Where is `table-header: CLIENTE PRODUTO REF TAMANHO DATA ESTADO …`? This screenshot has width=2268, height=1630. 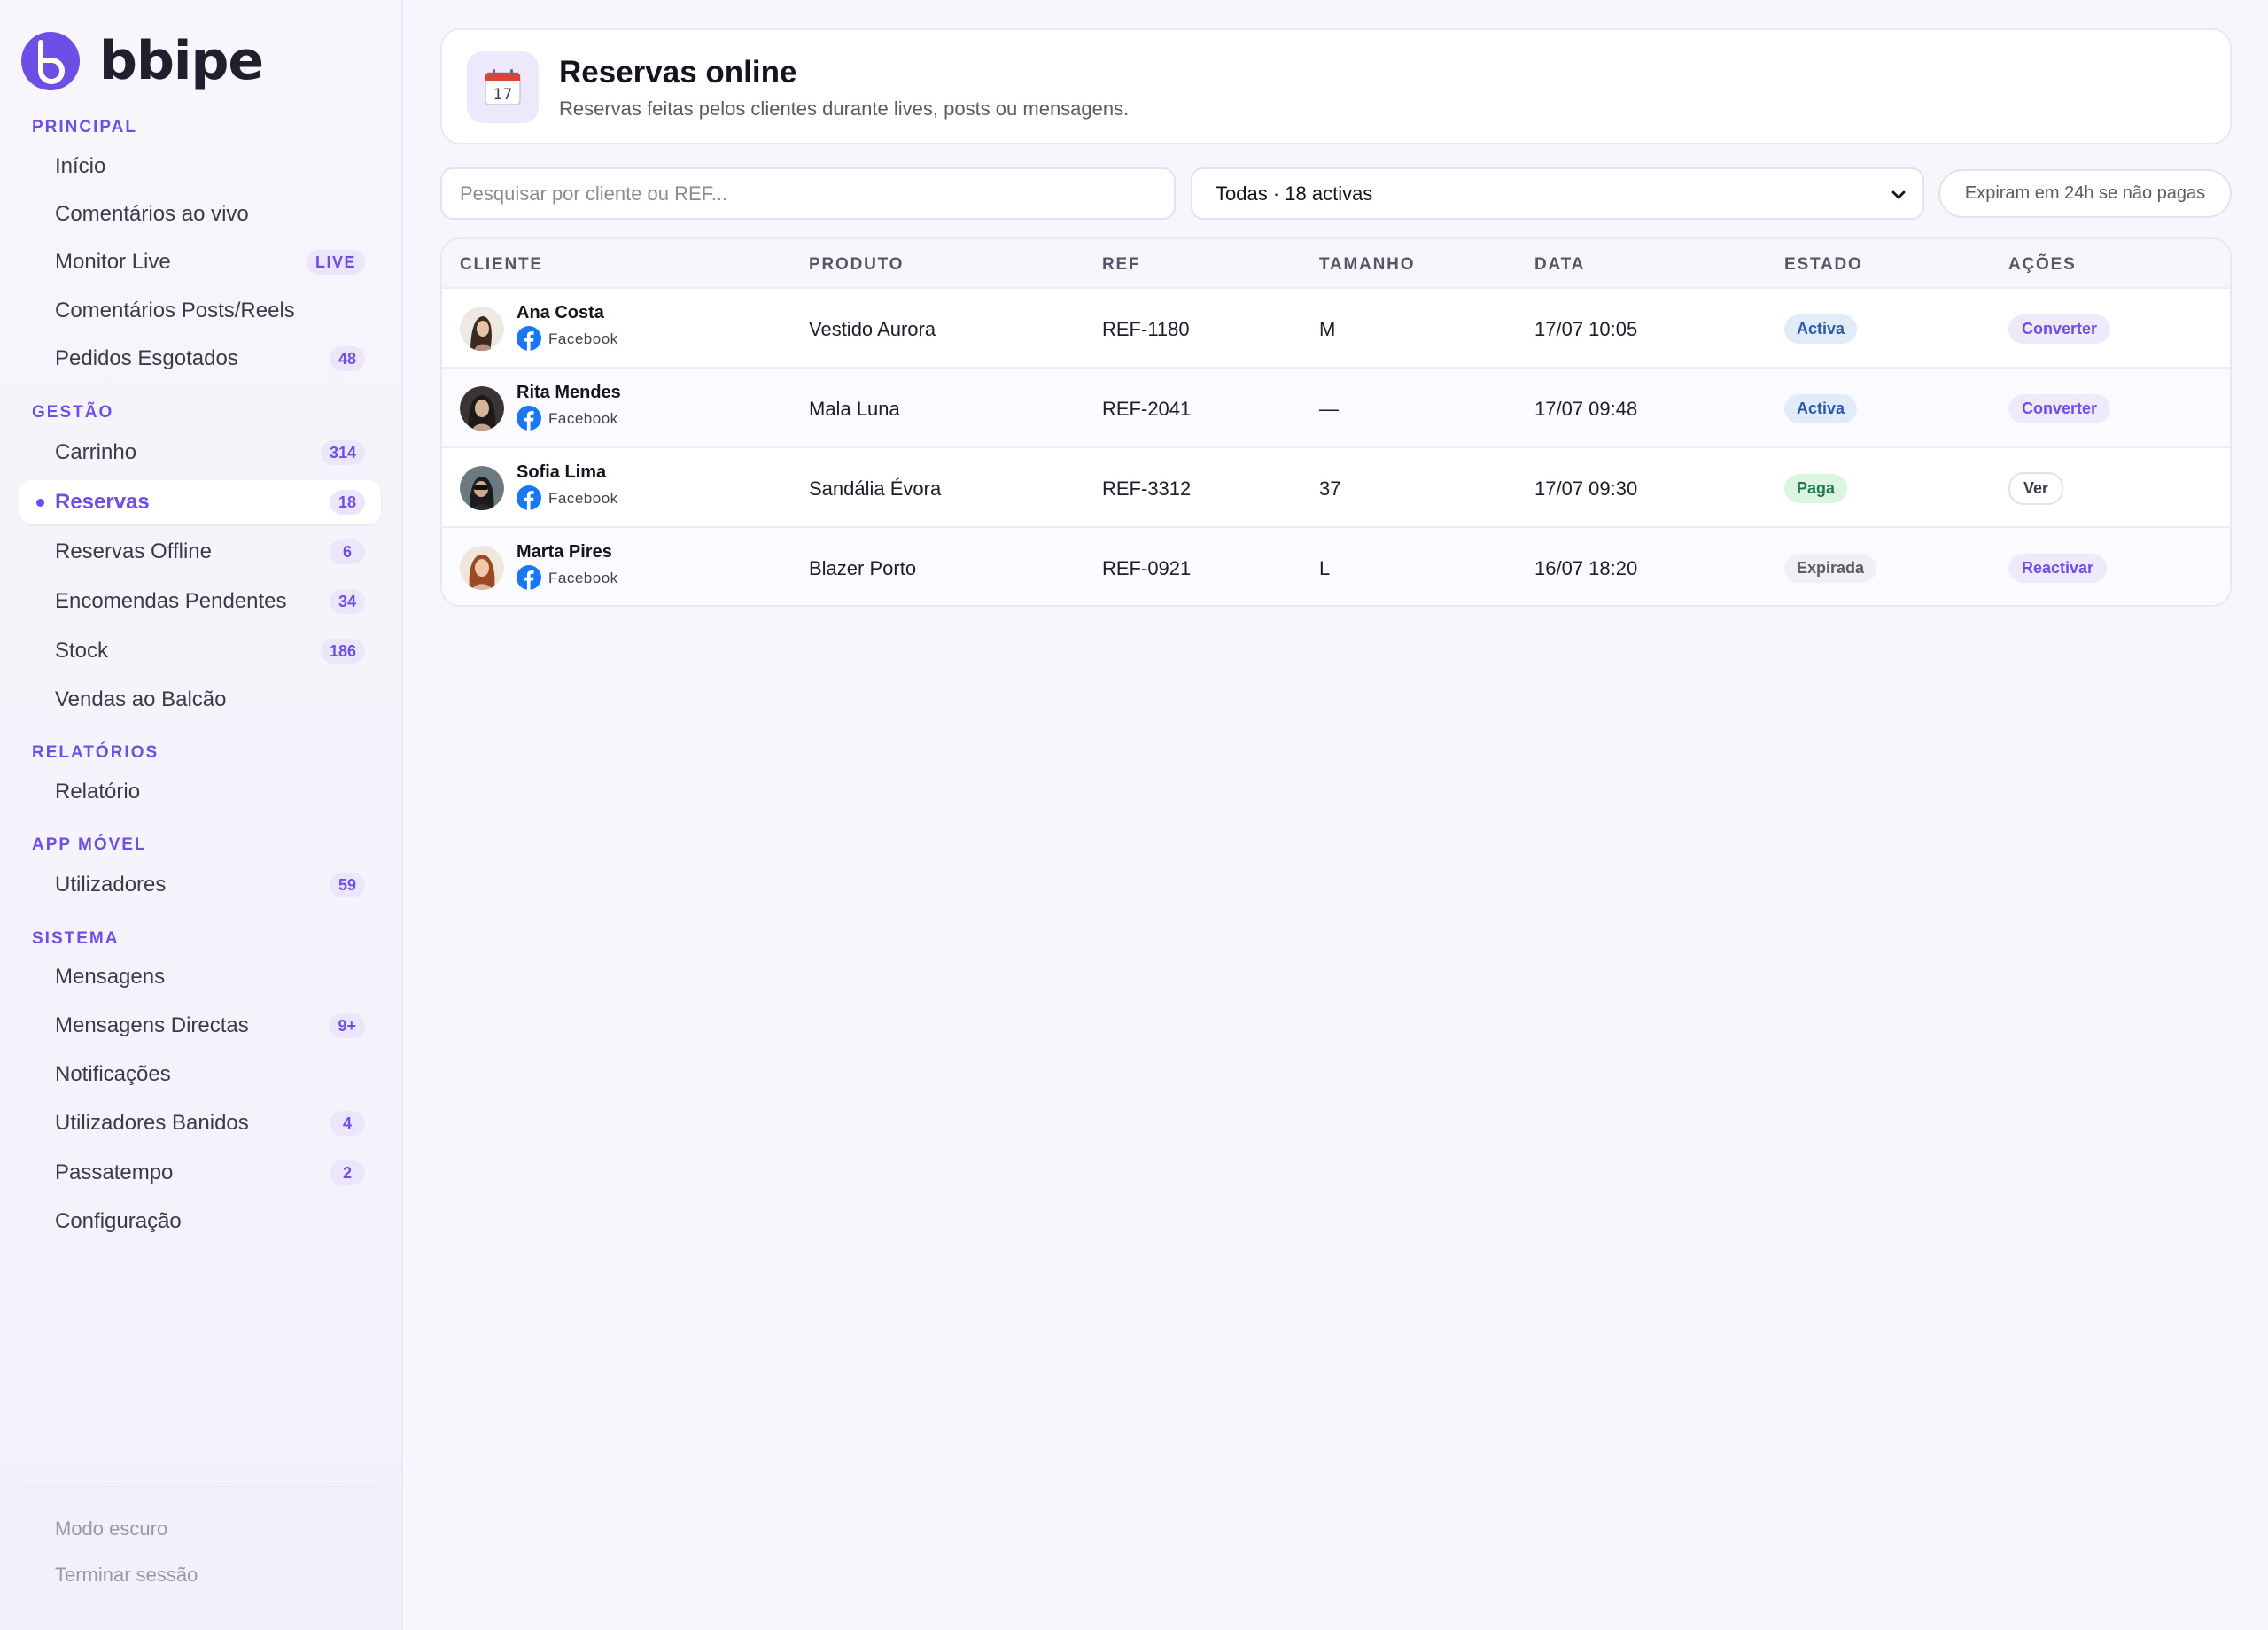
table-header: CLIENTE PRODUTO REF TAMANHO DATA ESTADO … is located at coordinates (1336, 264).